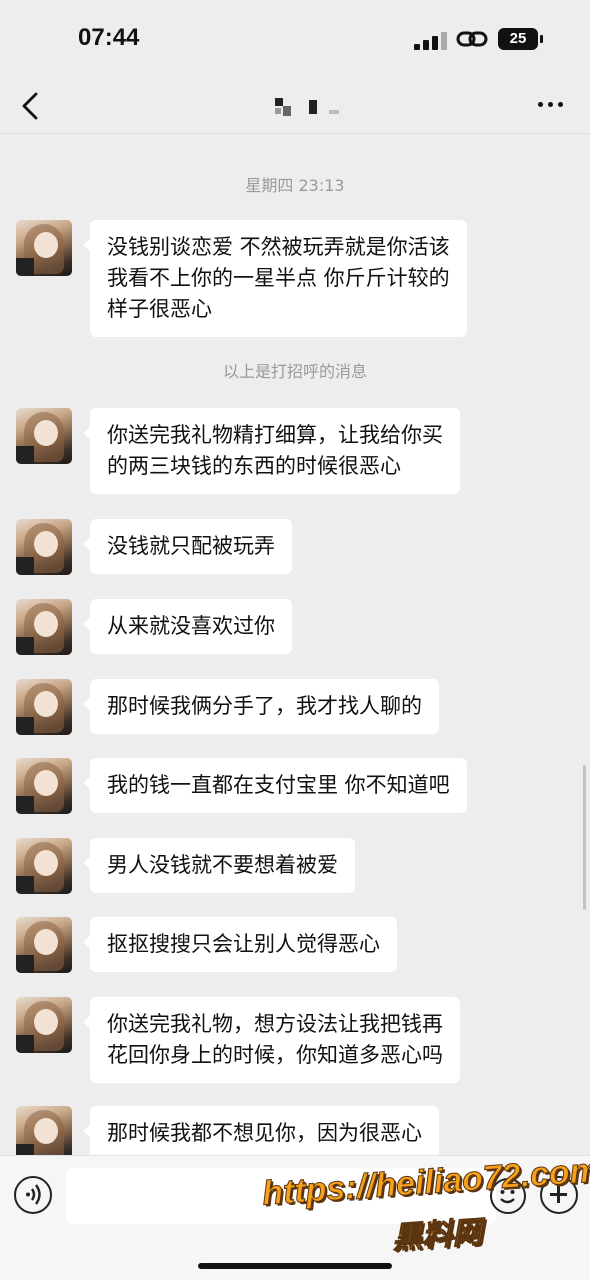 The width and height of the screenshot is (590, 1280). What do you see at coordinates (271, 1040) in the screenshot?
I see `message-bubble: 你送完我礼物，想方设法让我把钱再 花回你身上的时候，你知道多恶心吗` at bounding box center [271, 1040].